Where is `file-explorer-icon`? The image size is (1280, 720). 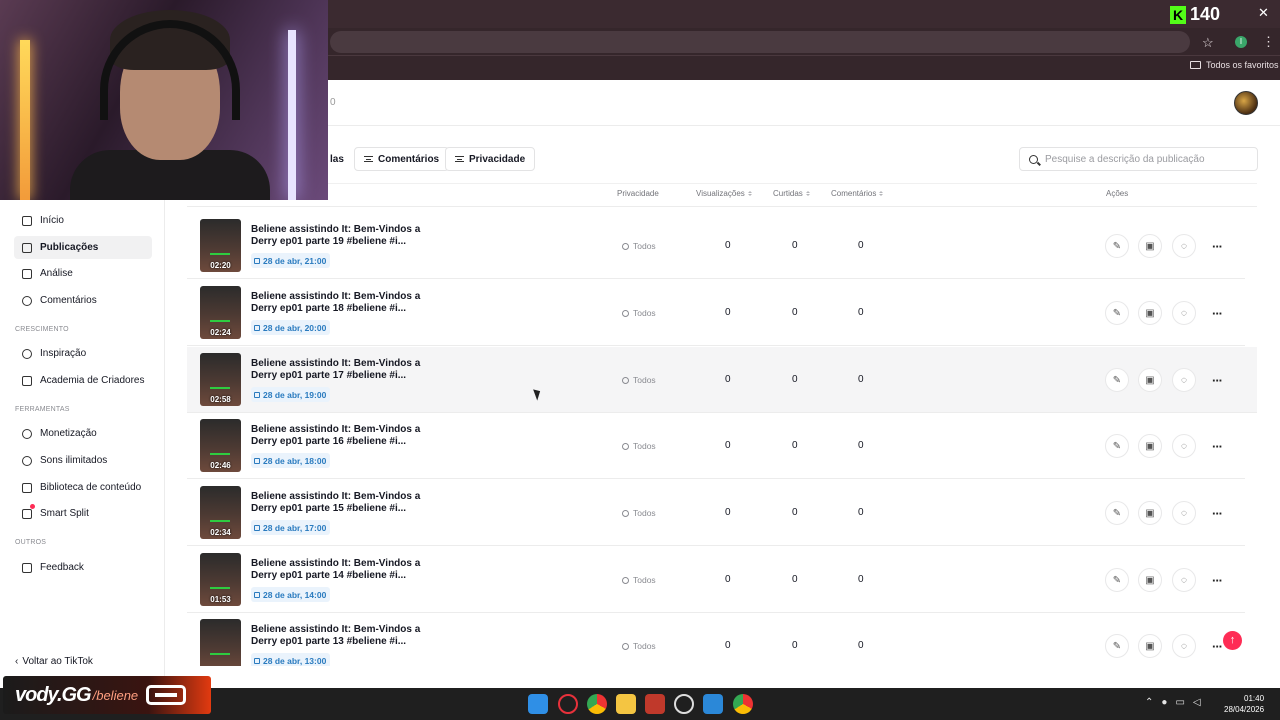 file-explorer-icon is located at coordinates (626, 704).